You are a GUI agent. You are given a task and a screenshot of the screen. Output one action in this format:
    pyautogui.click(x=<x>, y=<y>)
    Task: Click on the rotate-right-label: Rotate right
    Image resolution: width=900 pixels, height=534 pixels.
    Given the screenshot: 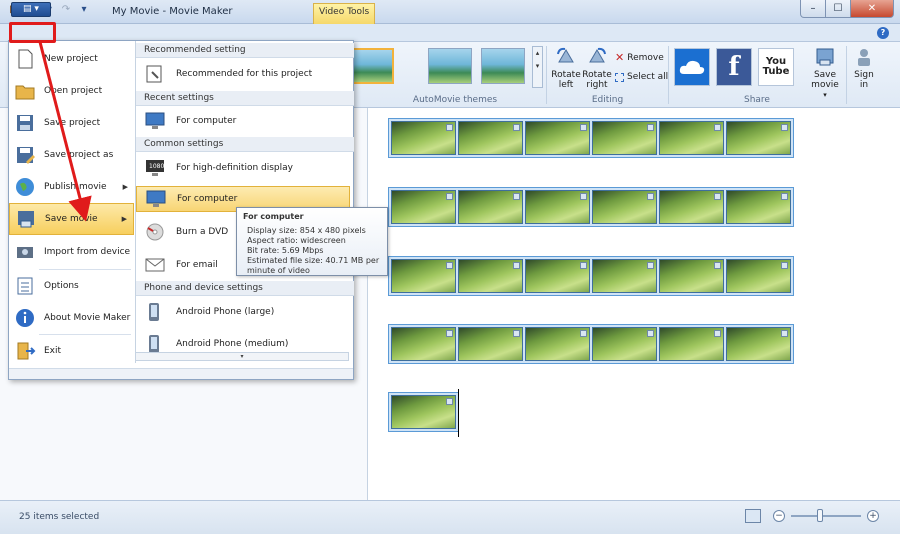 What is the action you would take?
    pyautogui.click(x=597, y=80)
    